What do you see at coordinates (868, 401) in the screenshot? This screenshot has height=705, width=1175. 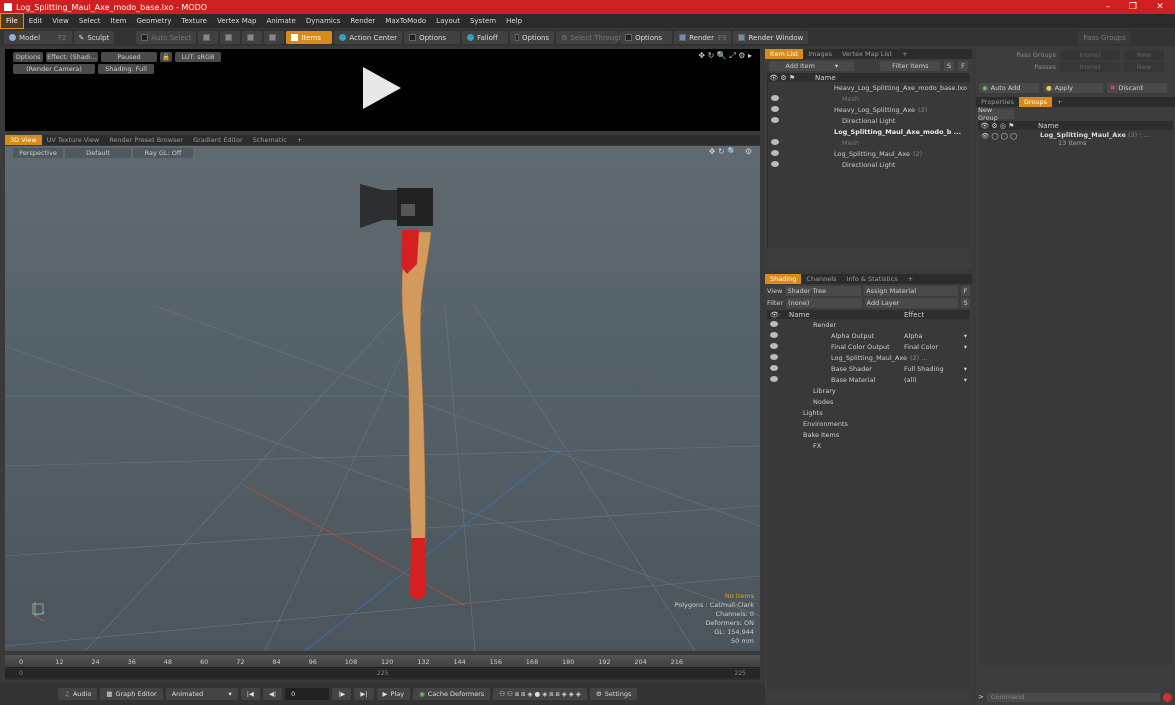 I see `shader-tree-row: Nodes` at bounding box center [868, 401].